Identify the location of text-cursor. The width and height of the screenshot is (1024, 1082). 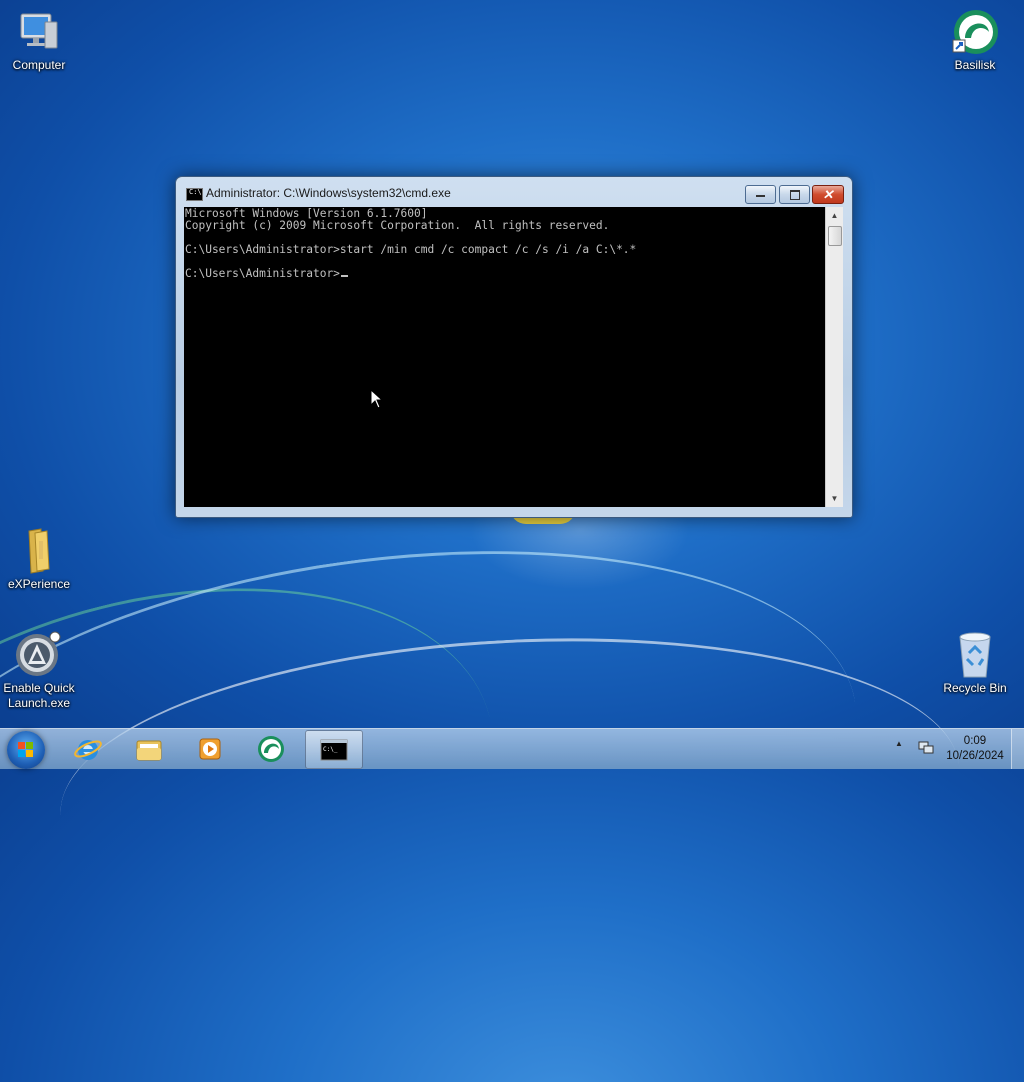
(344, 276).